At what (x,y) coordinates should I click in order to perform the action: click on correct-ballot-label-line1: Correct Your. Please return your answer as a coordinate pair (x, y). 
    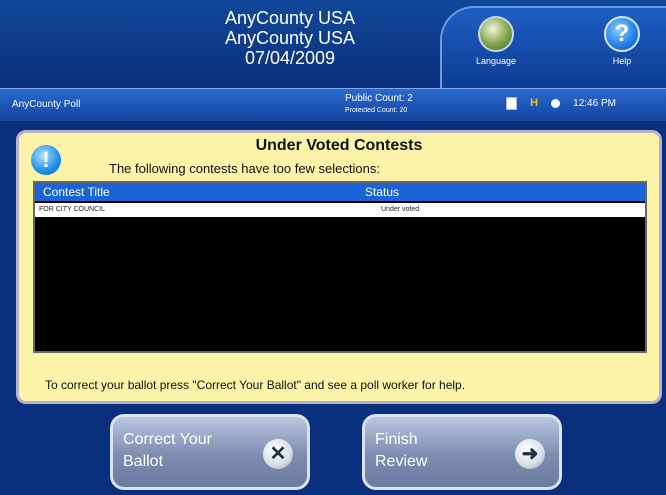
    Looking at the image, I should click on (167, 439).